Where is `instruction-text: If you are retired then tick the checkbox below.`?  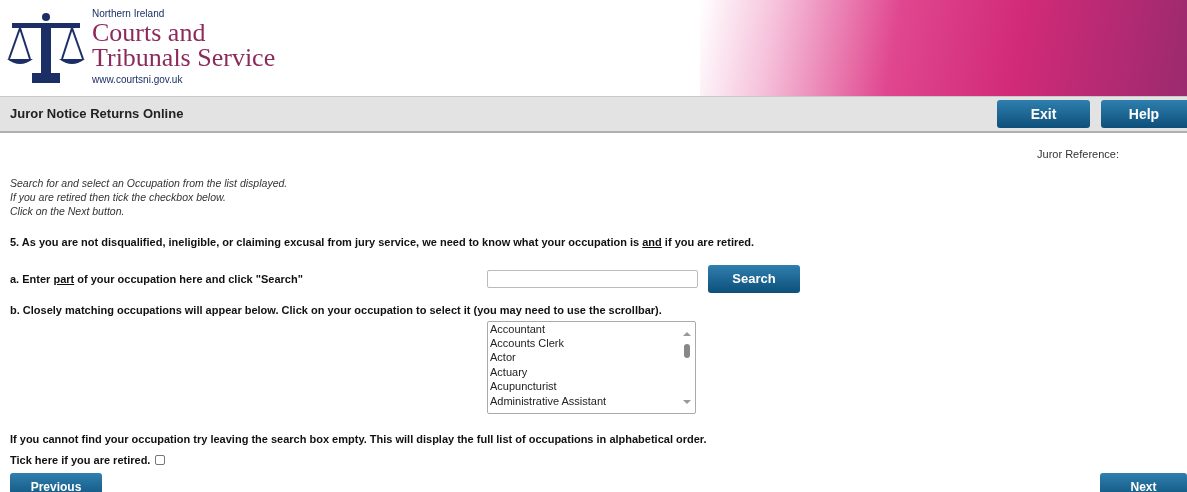 instruction-text: If you are retired then tick the checkbox below. is located at coordinates (118, 196).